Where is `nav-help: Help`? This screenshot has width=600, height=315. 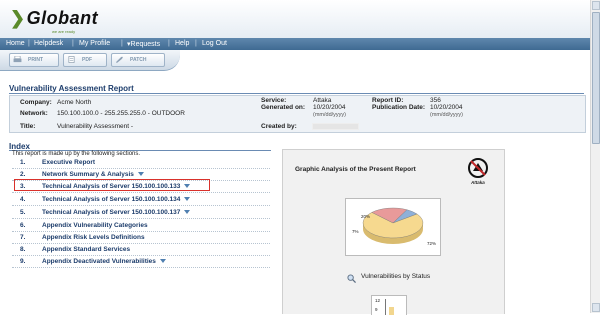
nav-help: Help is located at coordinates (182, 43).